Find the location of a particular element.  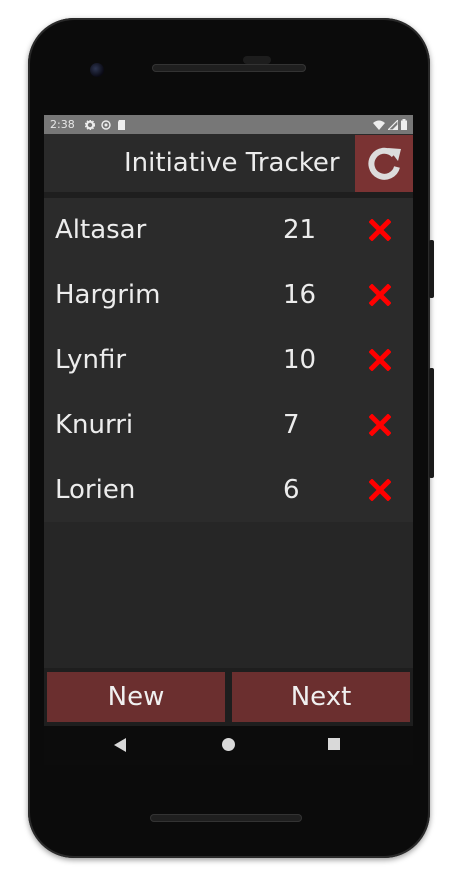

app-title: Initiative Tracker is located at coordinates (232, 163).